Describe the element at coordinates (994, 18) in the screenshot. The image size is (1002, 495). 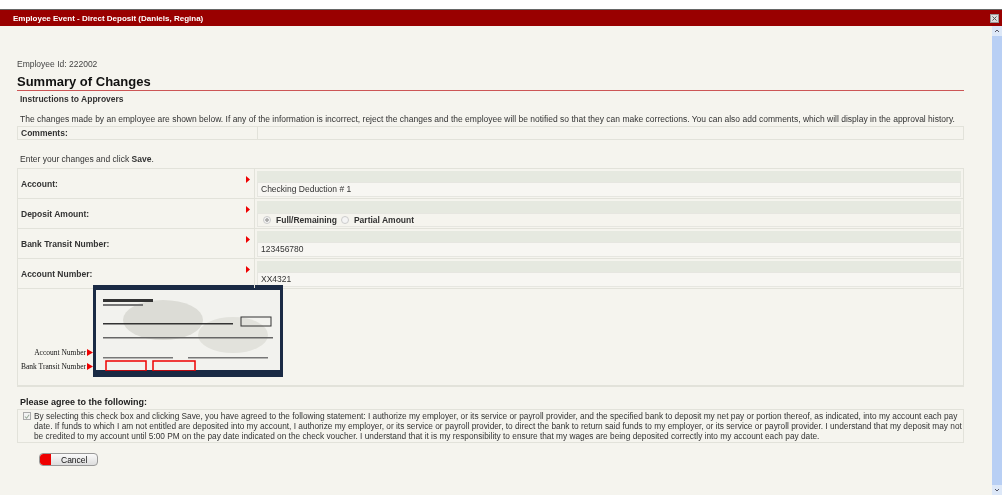
I see `close-icon` at that location.